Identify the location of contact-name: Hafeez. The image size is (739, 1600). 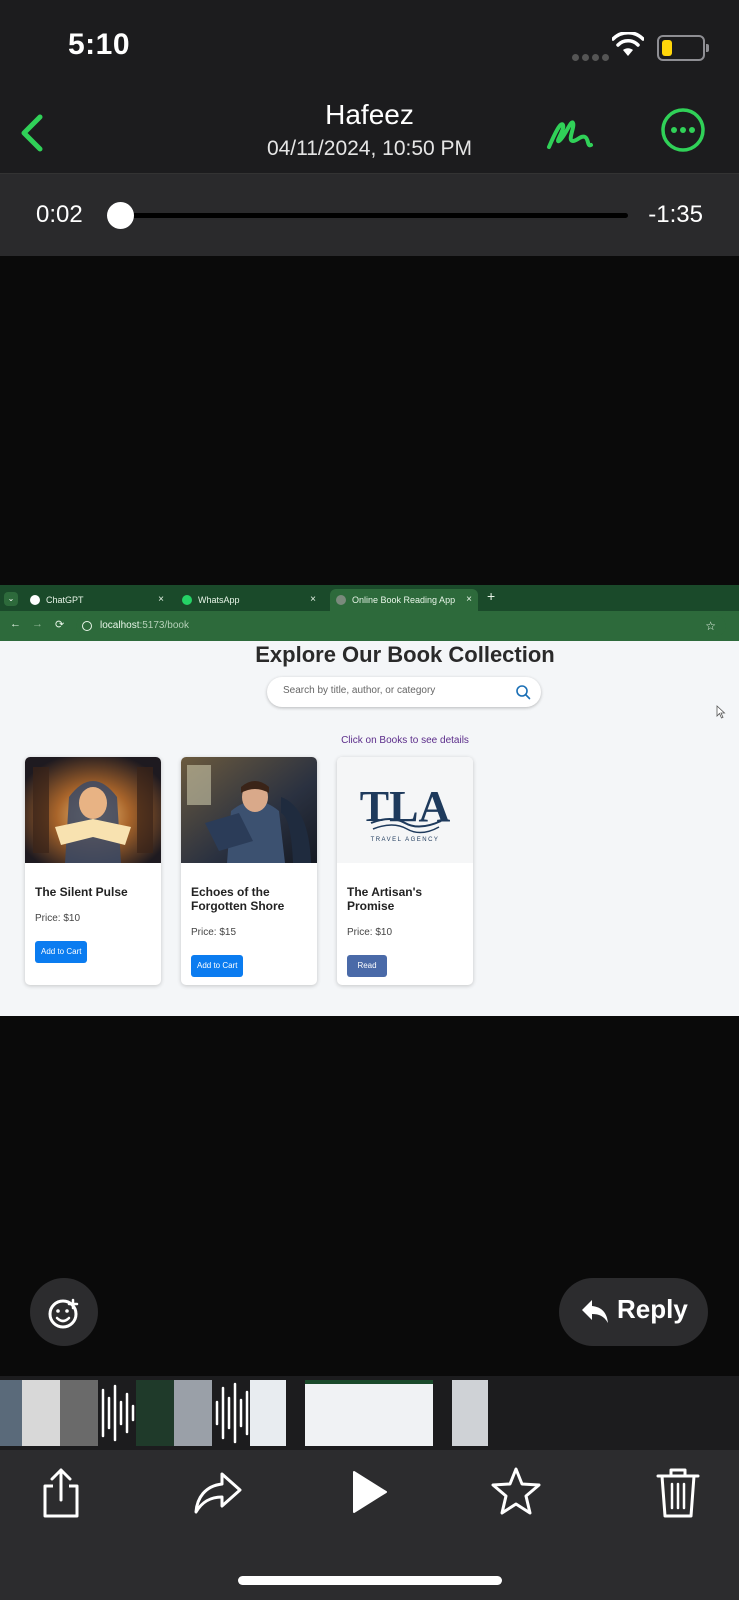
(369, 115).